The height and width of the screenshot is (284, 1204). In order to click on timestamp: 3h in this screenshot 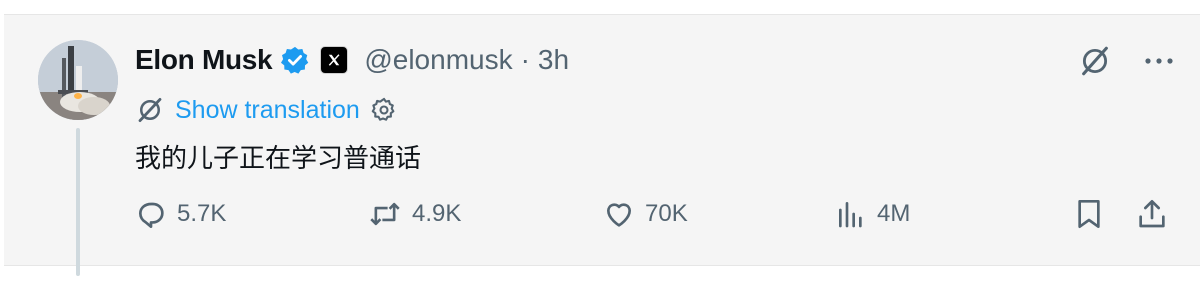, I will do `click(553, 60)`.